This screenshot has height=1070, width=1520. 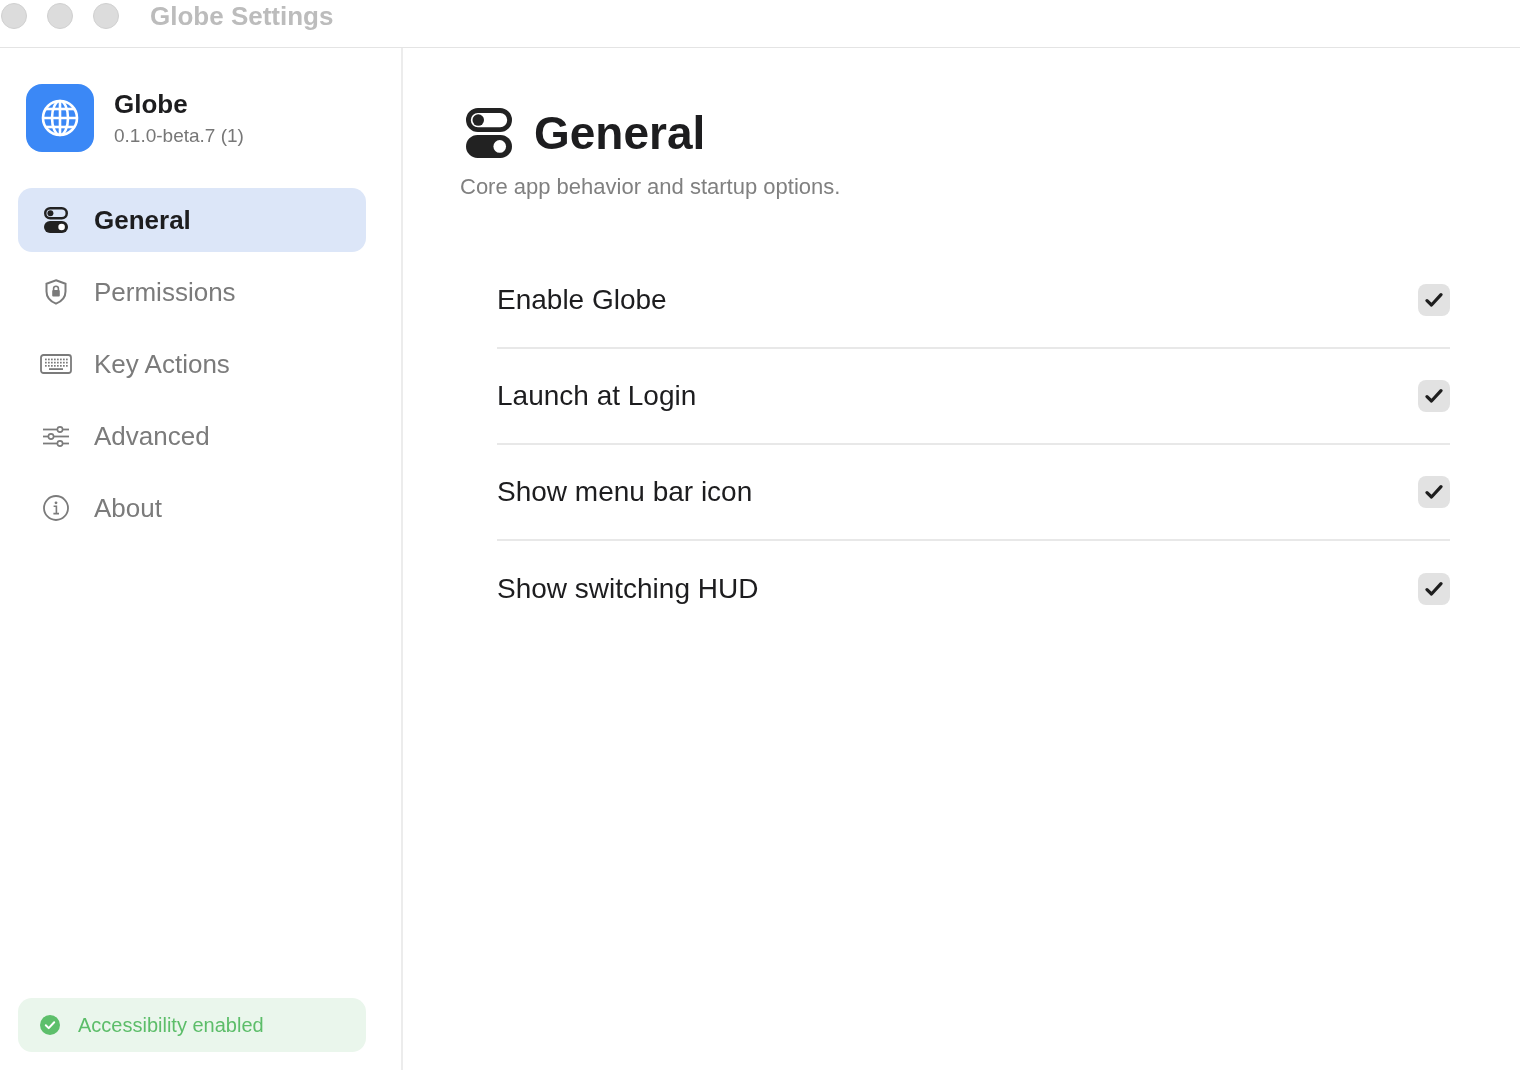 What do you see at coordinates (192, 220) in the screenshot?
I see `sidebar-item: General` at bounding box center [192, 220].